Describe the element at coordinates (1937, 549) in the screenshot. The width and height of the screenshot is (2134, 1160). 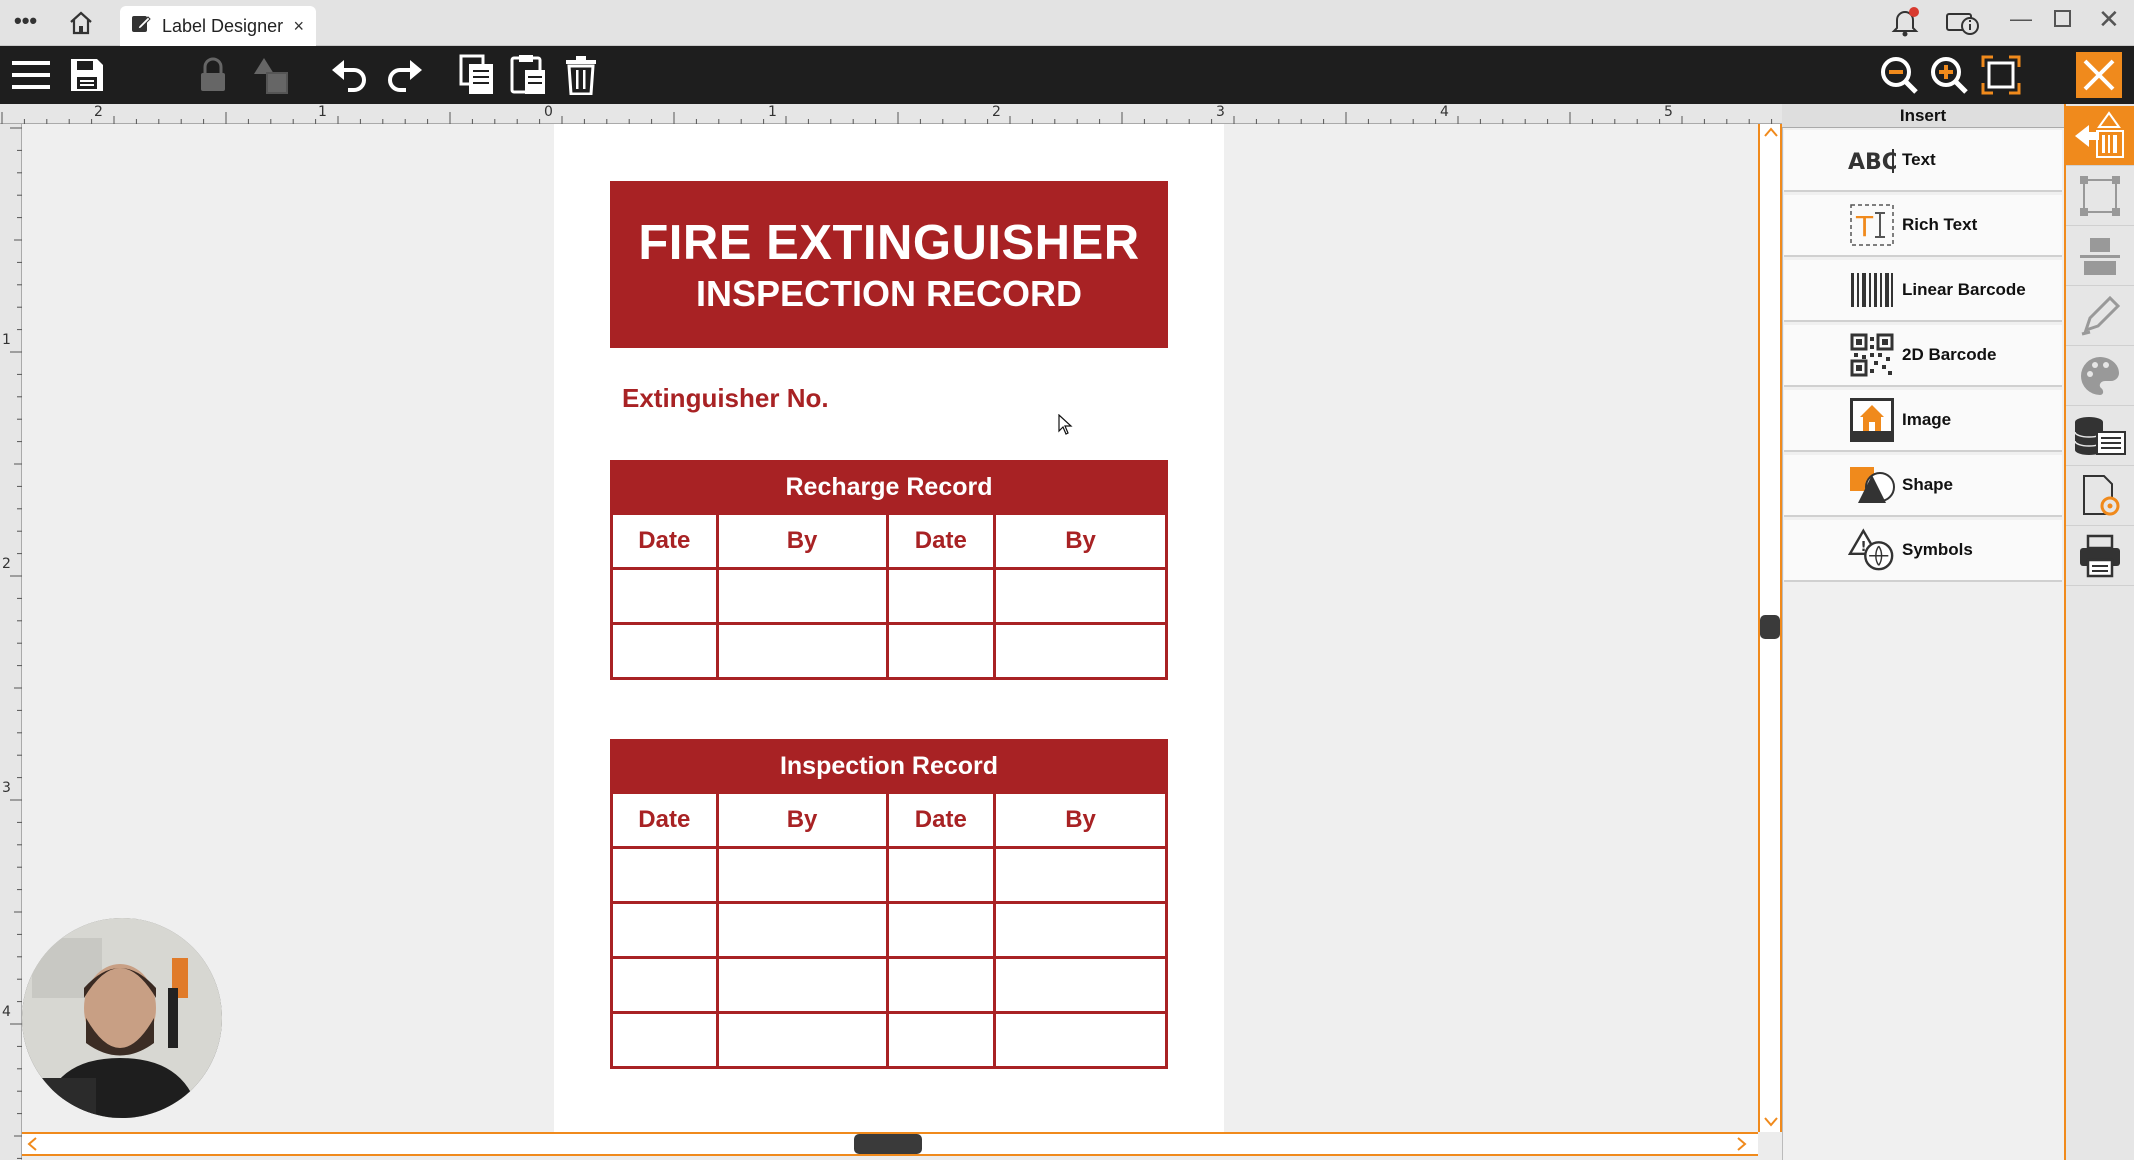
I see `insert-item-label: Symbols` at that location.